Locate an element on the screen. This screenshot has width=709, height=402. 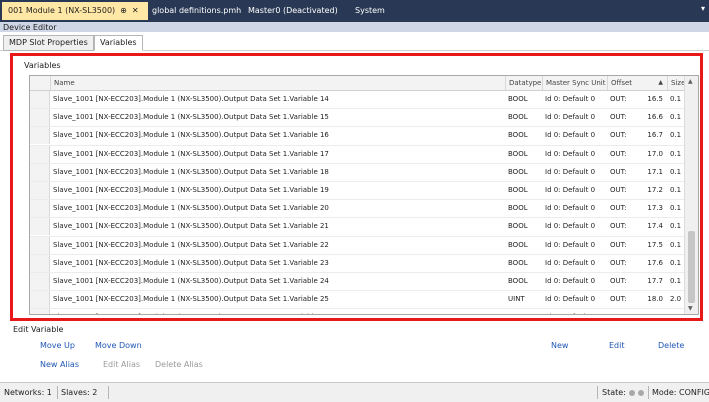
scroll-up-icon: ▲ is located at coordinates (690, 81).